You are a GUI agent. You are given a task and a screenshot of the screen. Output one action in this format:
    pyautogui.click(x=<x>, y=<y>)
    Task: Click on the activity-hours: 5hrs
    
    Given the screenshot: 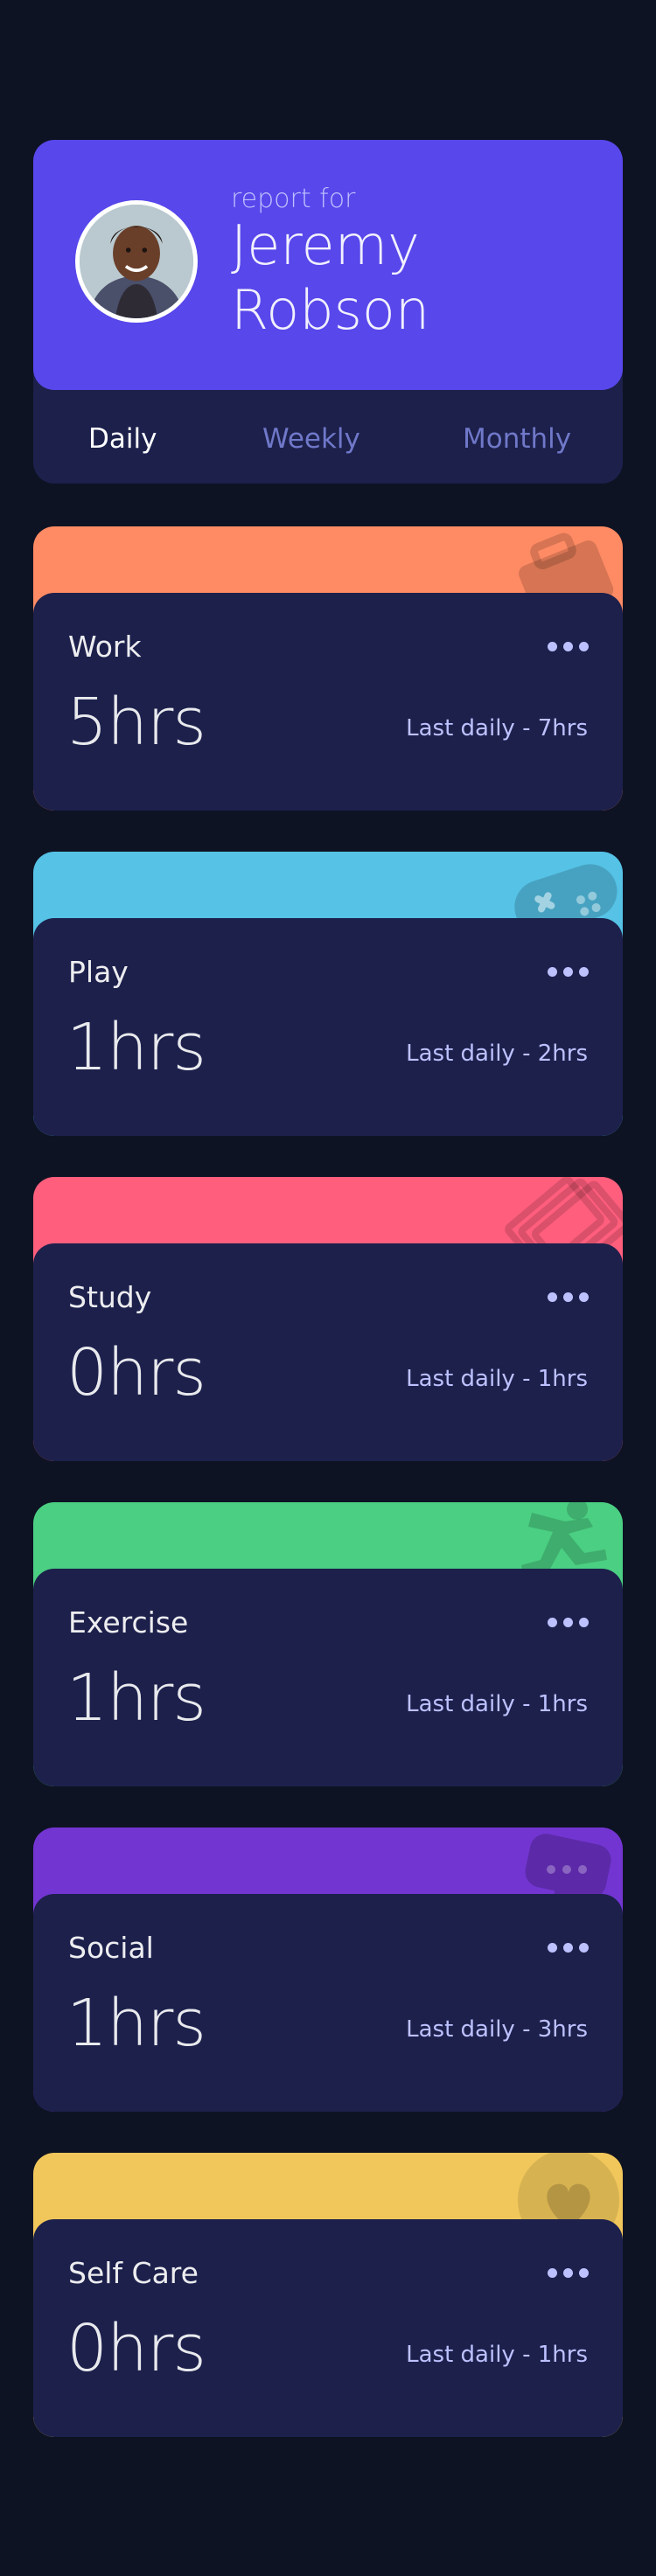 What is the action you would take?
    pyautogui.click(x=136, y=722)
    